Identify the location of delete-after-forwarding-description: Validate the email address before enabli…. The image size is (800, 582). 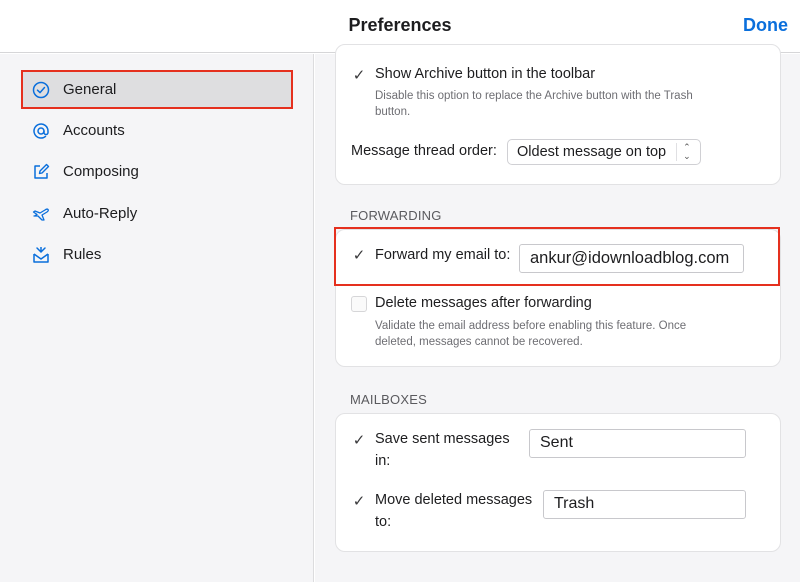
(531, 326).